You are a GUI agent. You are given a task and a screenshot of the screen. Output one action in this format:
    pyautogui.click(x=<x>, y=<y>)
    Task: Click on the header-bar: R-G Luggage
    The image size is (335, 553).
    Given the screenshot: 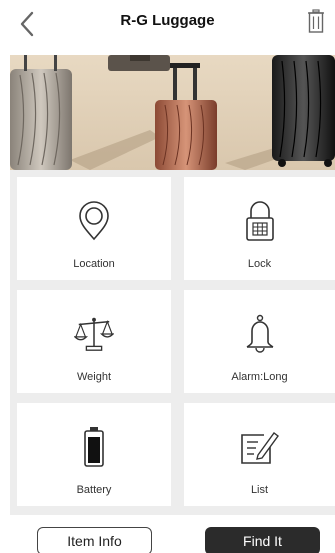 What is the action you would take?
    pyautogui.click(x=167, y=26)
    